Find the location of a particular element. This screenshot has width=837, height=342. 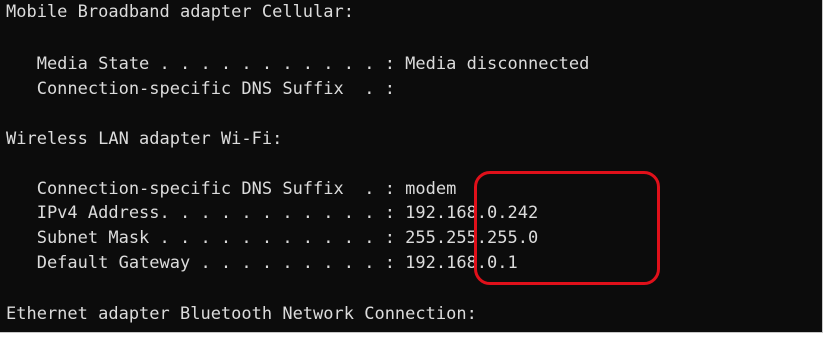

media-state-line: Media State . . . . . . . . . . . is located at coordinates (298, 64).